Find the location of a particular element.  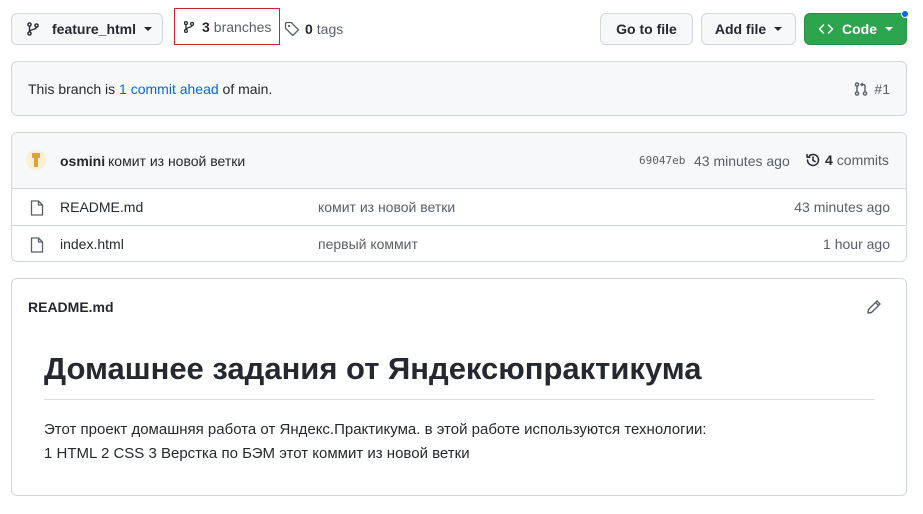

file-commit-message: комит из новой ветки is located at coordinates (386, 207).